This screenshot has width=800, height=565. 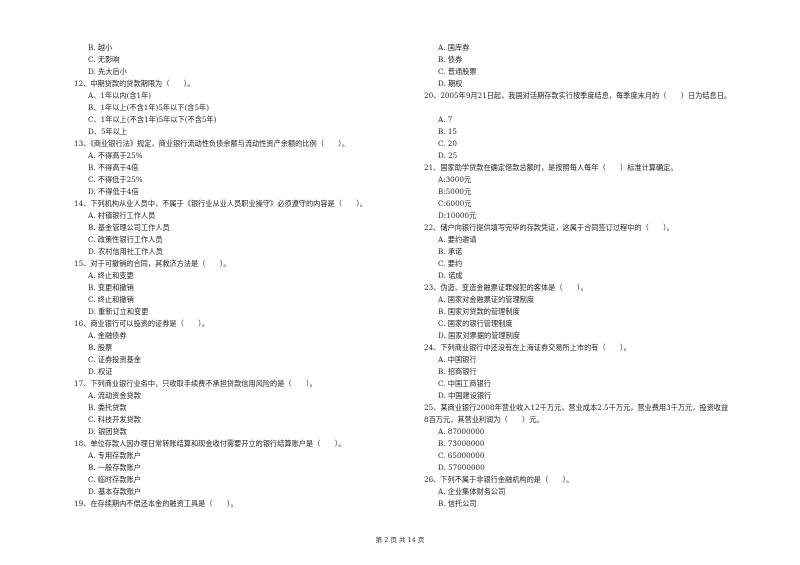 I want to click on answer-option: A. 流动资金贷款, so click(x=114, y=395).